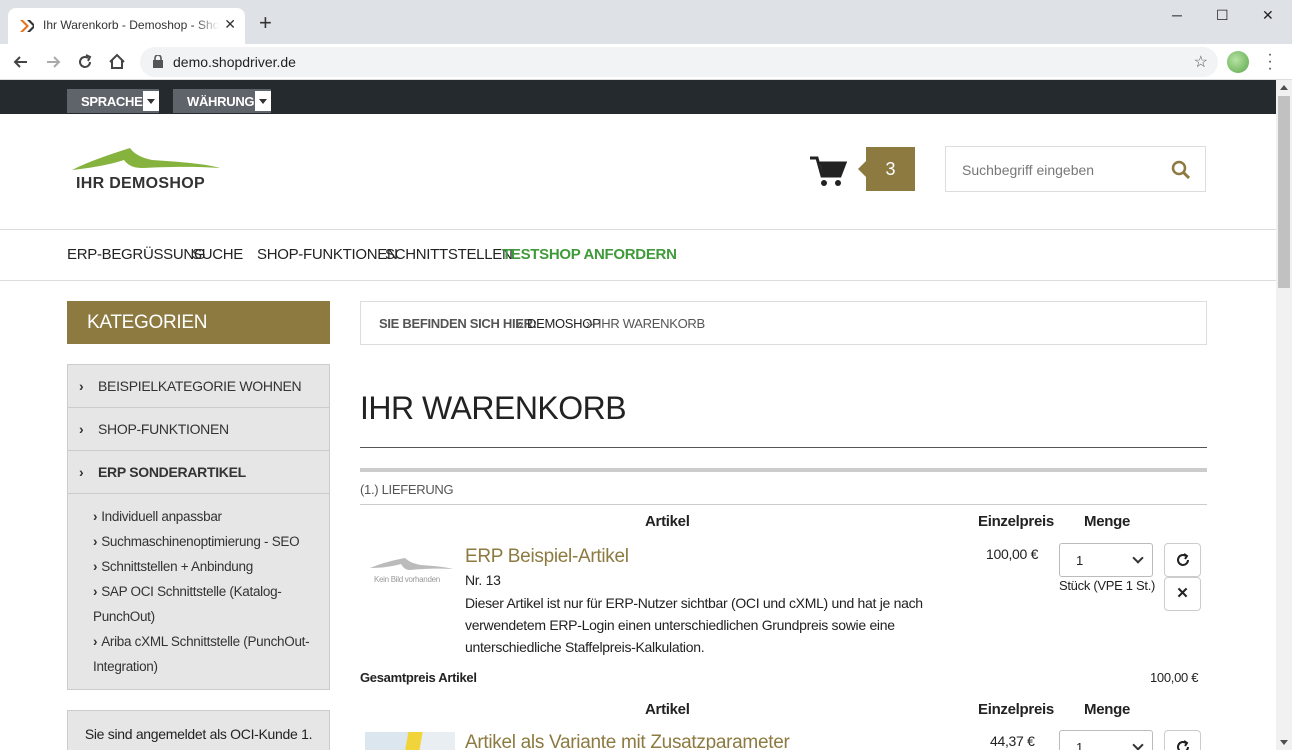  What do you see at coordinates (53, 62) in the screenshot?
I see `forward-arrow-icon` at bounding box center [53, 62].